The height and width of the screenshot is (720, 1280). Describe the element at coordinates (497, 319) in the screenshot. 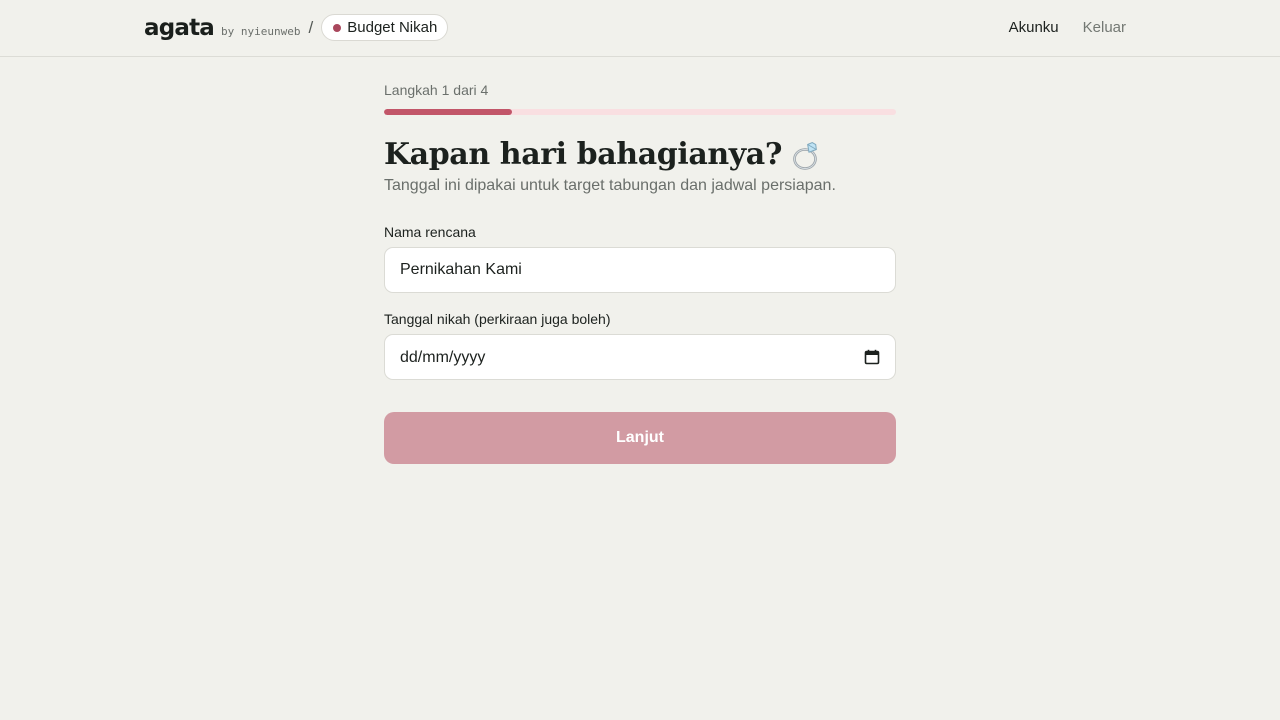

I see `wedding-date-label: Tanggal nikah (perkiraan juga boleh)` at that location.